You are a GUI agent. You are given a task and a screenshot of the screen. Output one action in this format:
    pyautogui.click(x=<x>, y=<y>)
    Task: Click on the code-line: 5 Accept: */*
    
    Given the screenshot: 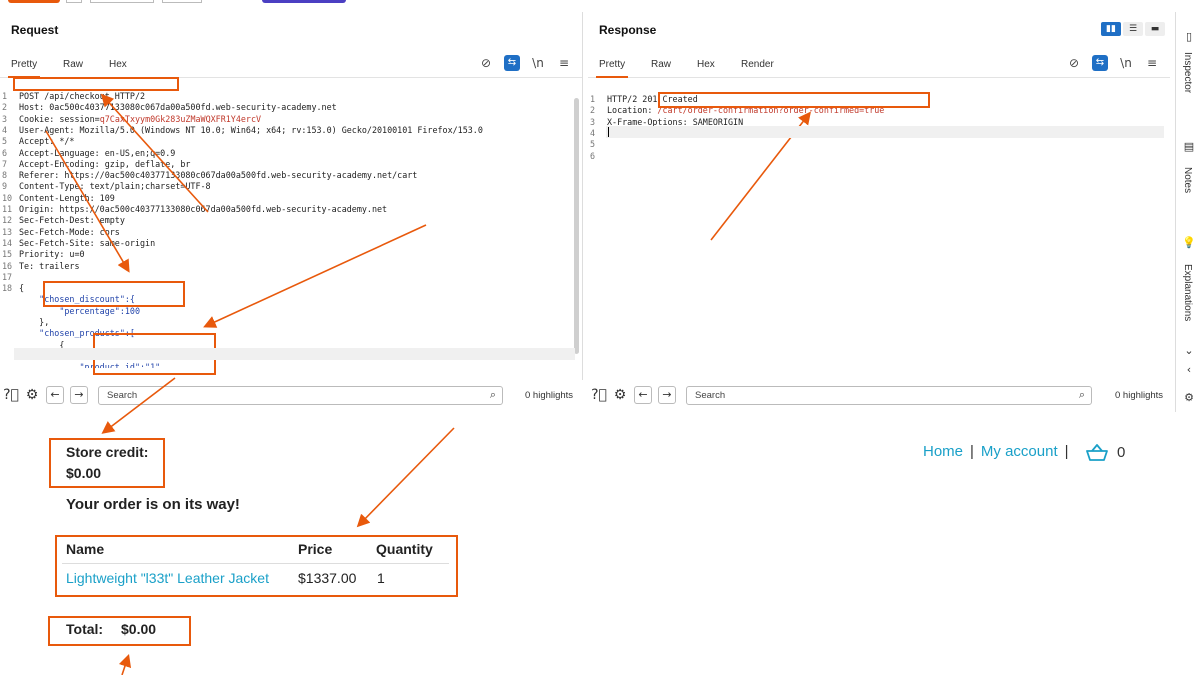 What is the action you would take?
    pyautogui.click(x=291, y=141)
    